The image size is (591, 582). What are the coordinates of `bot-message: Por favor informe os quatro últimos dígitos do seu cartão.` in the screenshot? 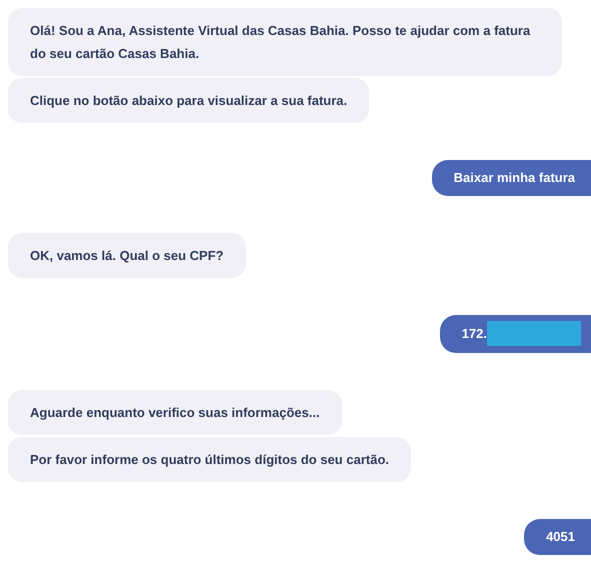 It's located at (209, 459).